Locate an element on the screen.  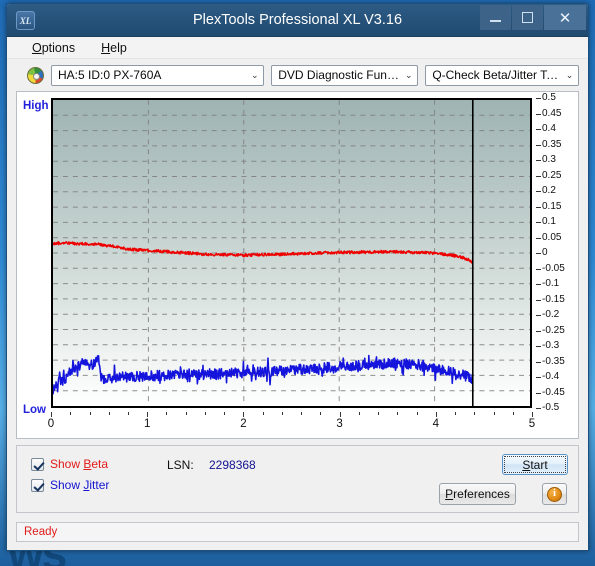
info-button: i is located at coordinates (554, 494).